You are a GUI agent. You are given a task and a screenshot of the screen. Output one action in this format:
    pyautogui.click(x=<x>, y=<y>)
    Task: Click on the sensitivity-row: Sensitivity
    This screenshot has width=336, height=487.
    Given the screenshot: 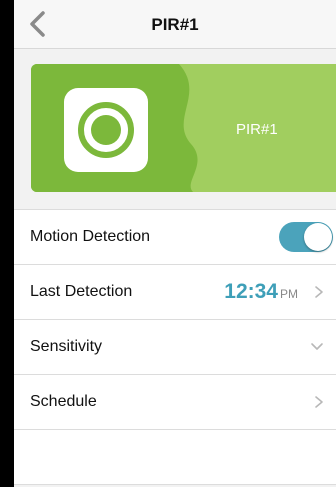 What is the action you would take?
    pyautogui.click(x=175, y=347)
    